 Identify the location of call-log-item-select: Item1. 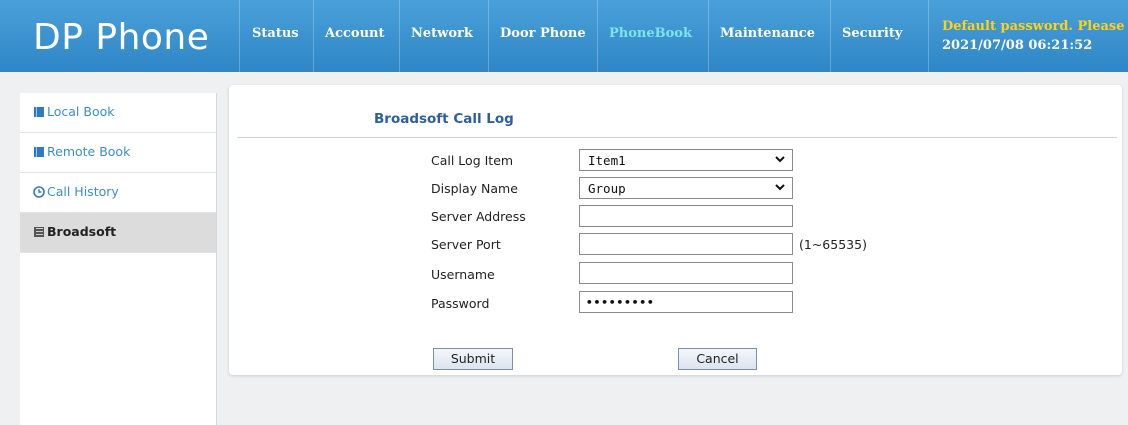
(686, 160).